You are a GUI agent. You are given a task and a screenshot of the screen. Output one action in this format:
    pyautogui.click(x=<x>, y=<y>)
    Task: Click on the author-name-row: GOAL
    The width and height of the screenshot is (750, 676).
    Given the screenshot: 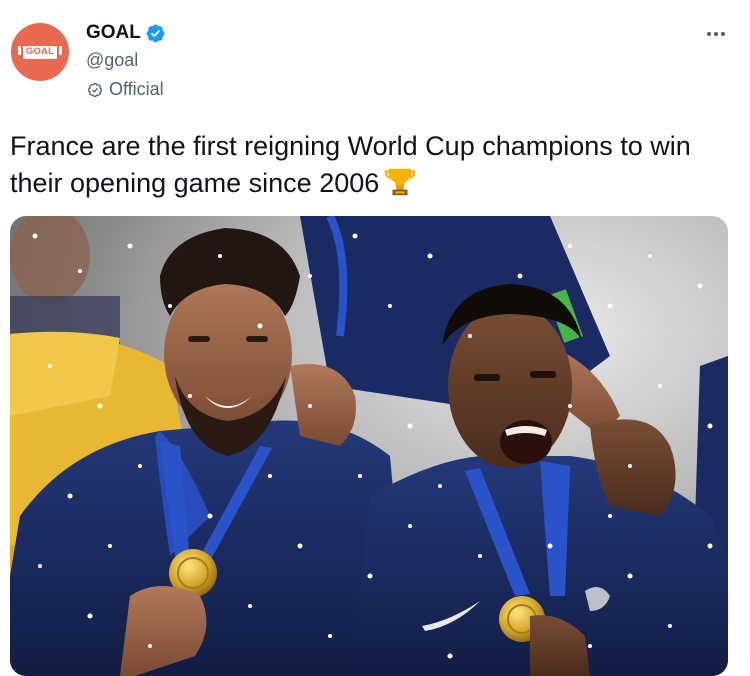 What is the action you would take?
    pyautogui.click(x=126, y=33)
    